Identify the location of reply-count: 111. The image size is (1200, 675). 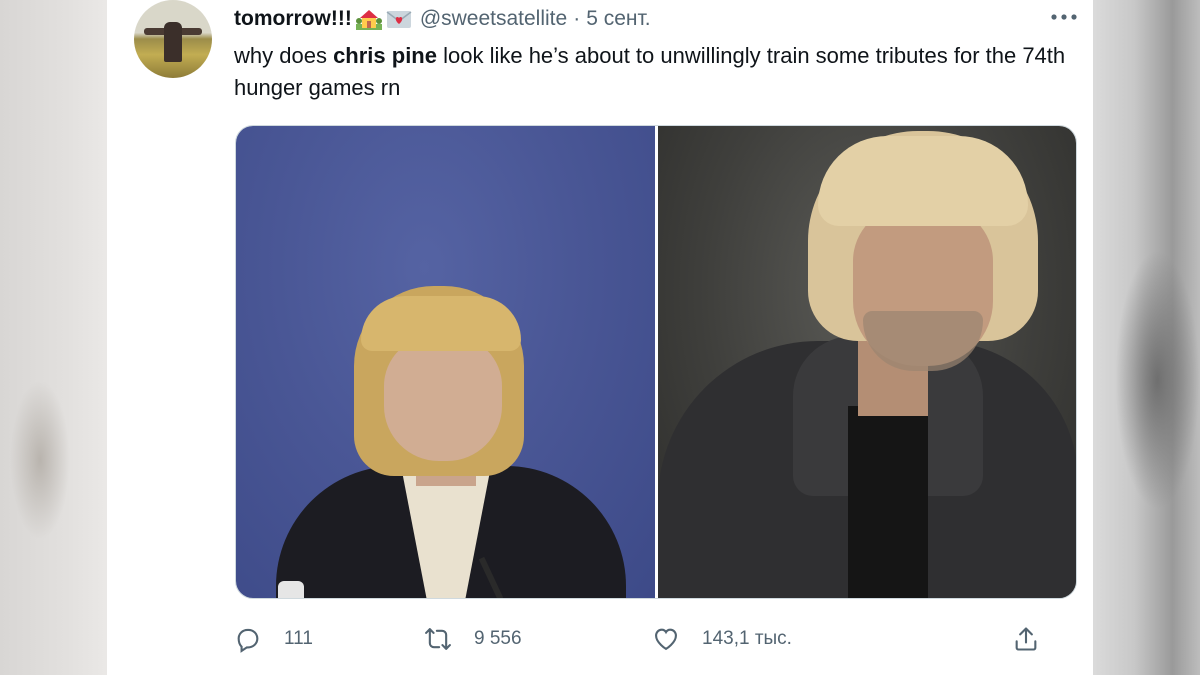
(298, 638).